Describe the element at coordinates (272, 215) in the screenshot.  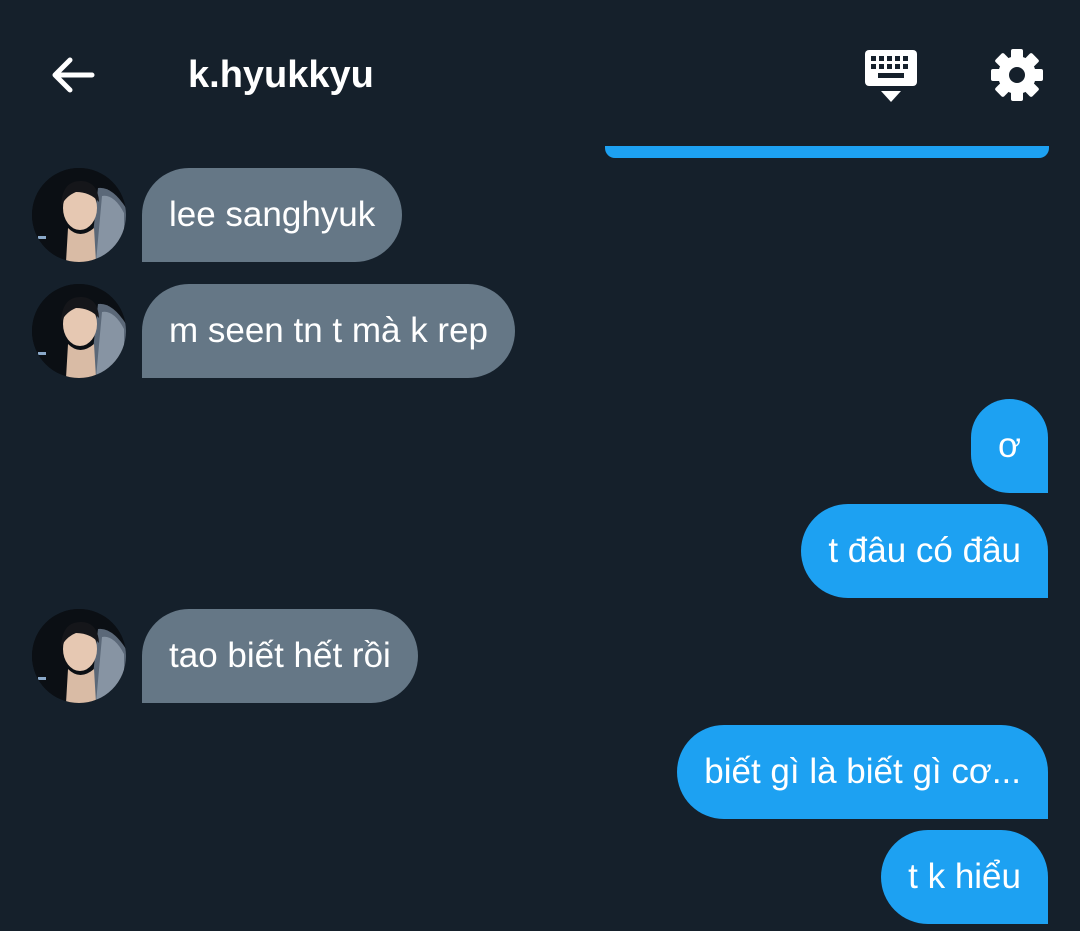
I see `incoming-message-bubble: lee sanghyuk` at that location.